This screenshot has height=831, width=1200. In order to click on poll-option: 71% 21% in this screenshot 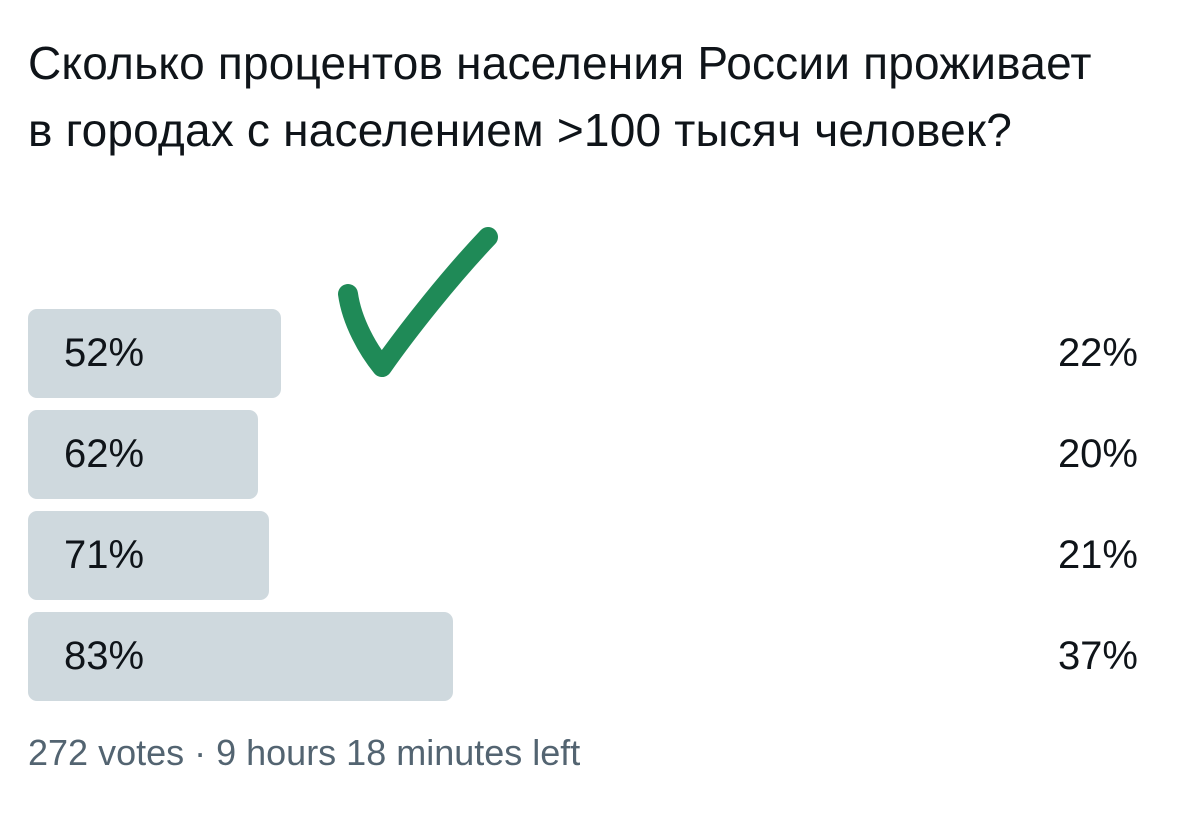, I will do `click(583, 555)`.